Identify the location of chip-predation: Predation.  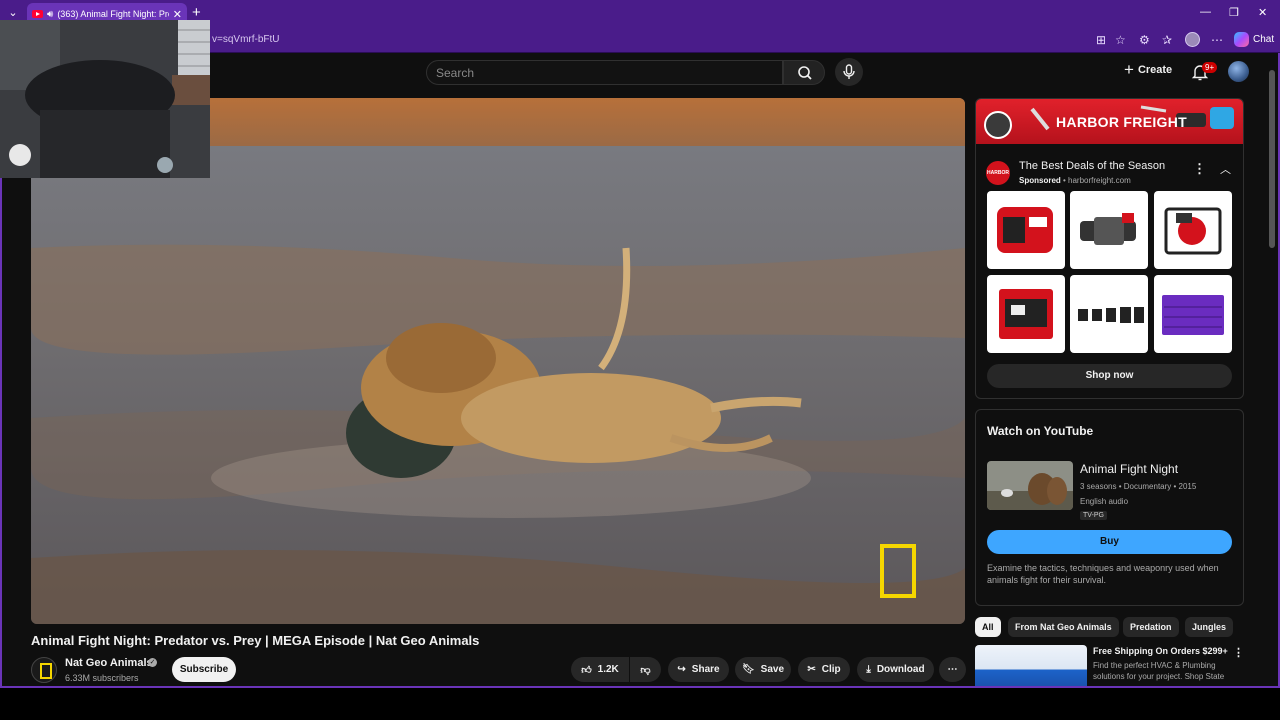
(1151, 627).